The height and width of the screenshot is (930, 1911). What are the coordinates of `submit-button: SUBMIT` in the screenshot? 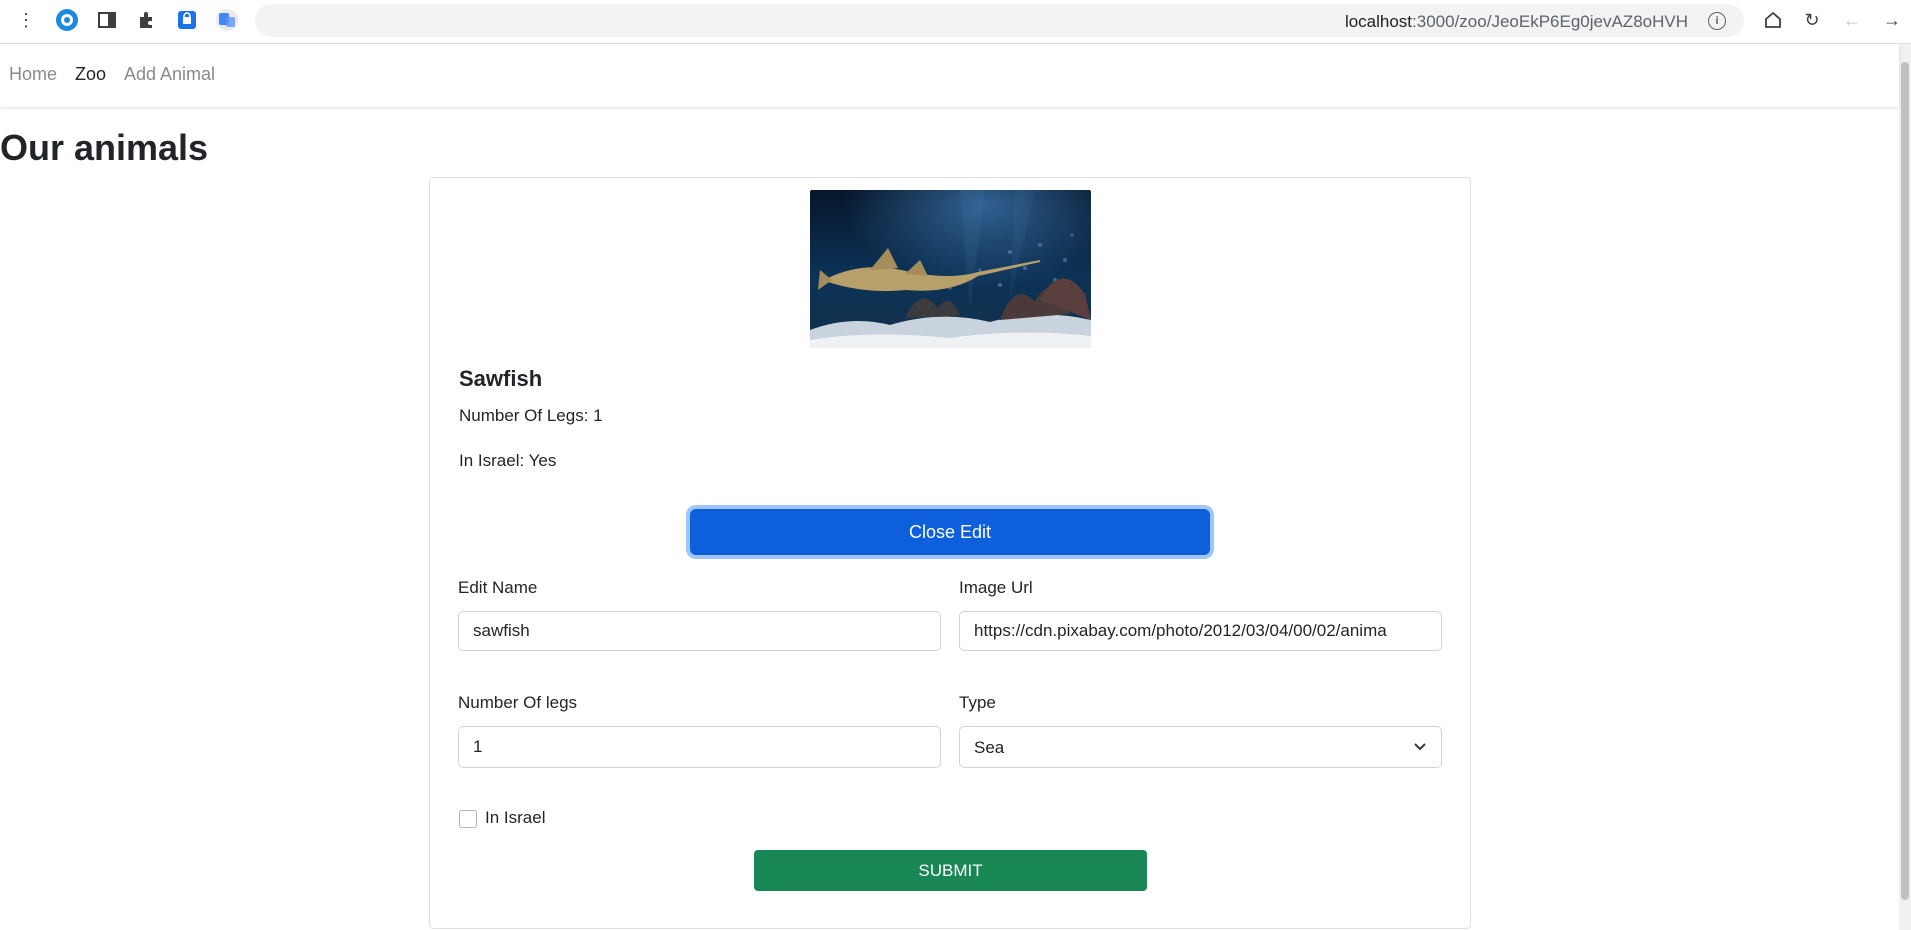 It's located at (950, 870).